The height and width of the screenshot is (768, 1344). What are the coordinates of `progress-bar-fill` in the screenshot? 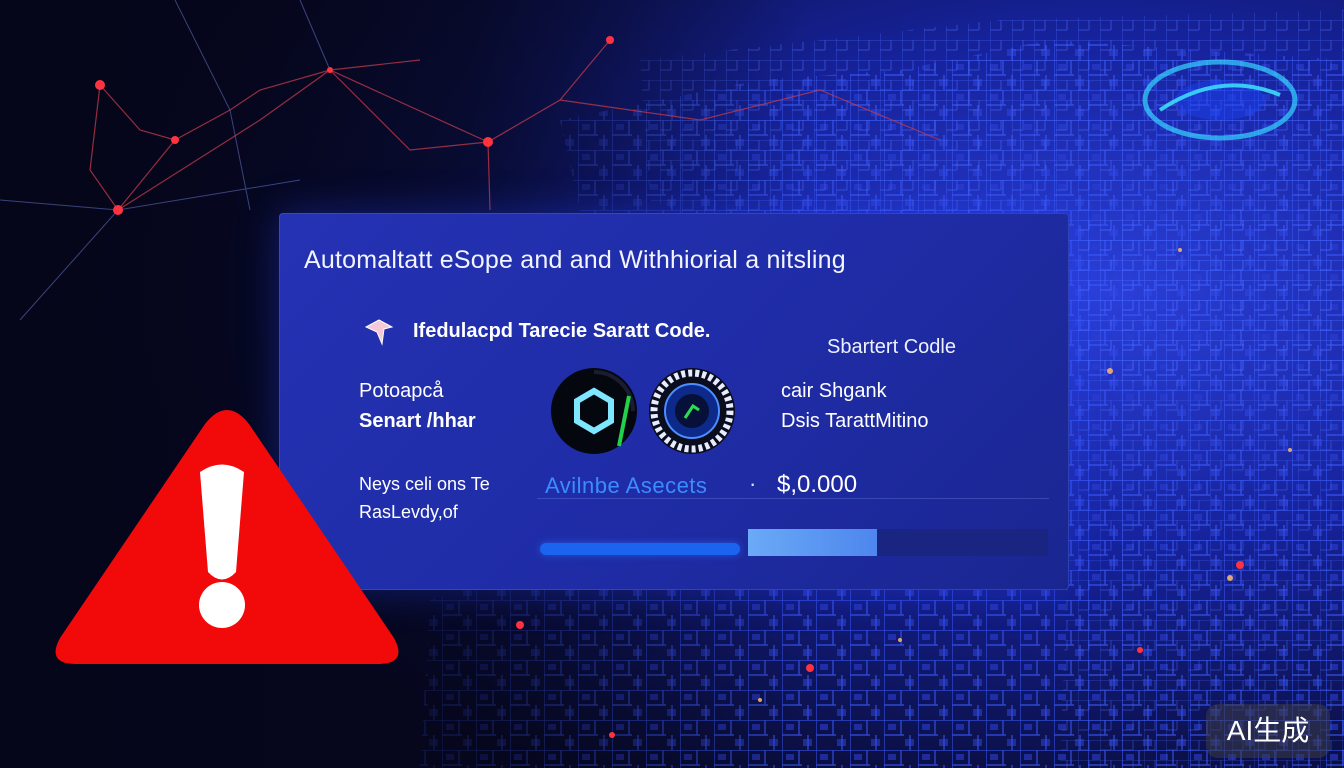 It's located at (812, 542).